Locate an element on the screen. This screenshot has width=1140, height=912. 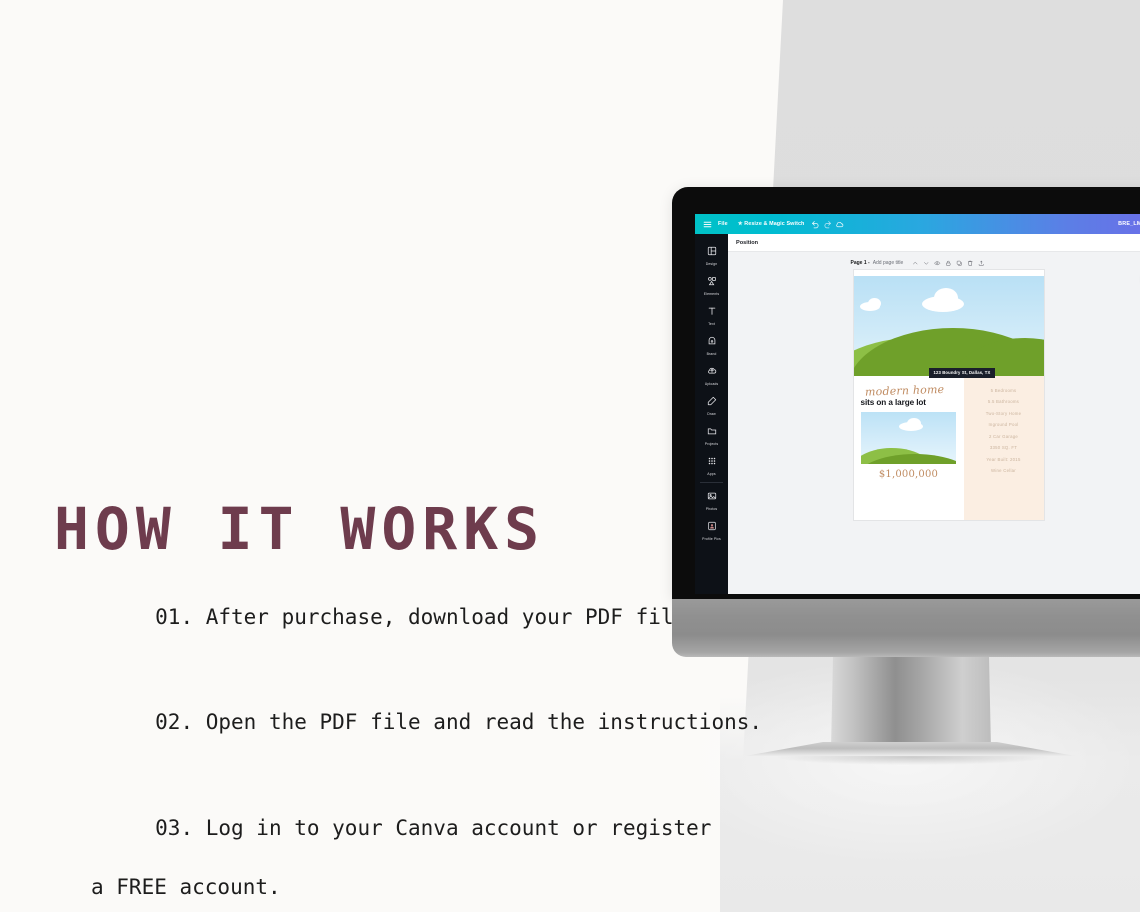
chevron-down-icon is located at coordinates (926, 263).